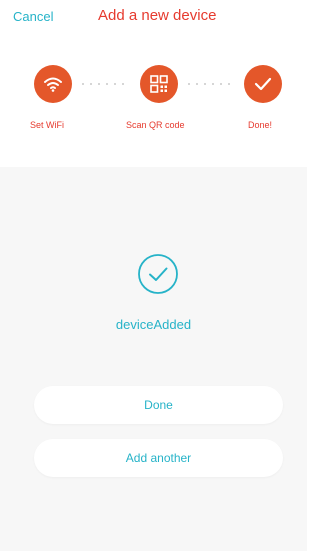  I want to click on wifi-icon, so click(53, 84).